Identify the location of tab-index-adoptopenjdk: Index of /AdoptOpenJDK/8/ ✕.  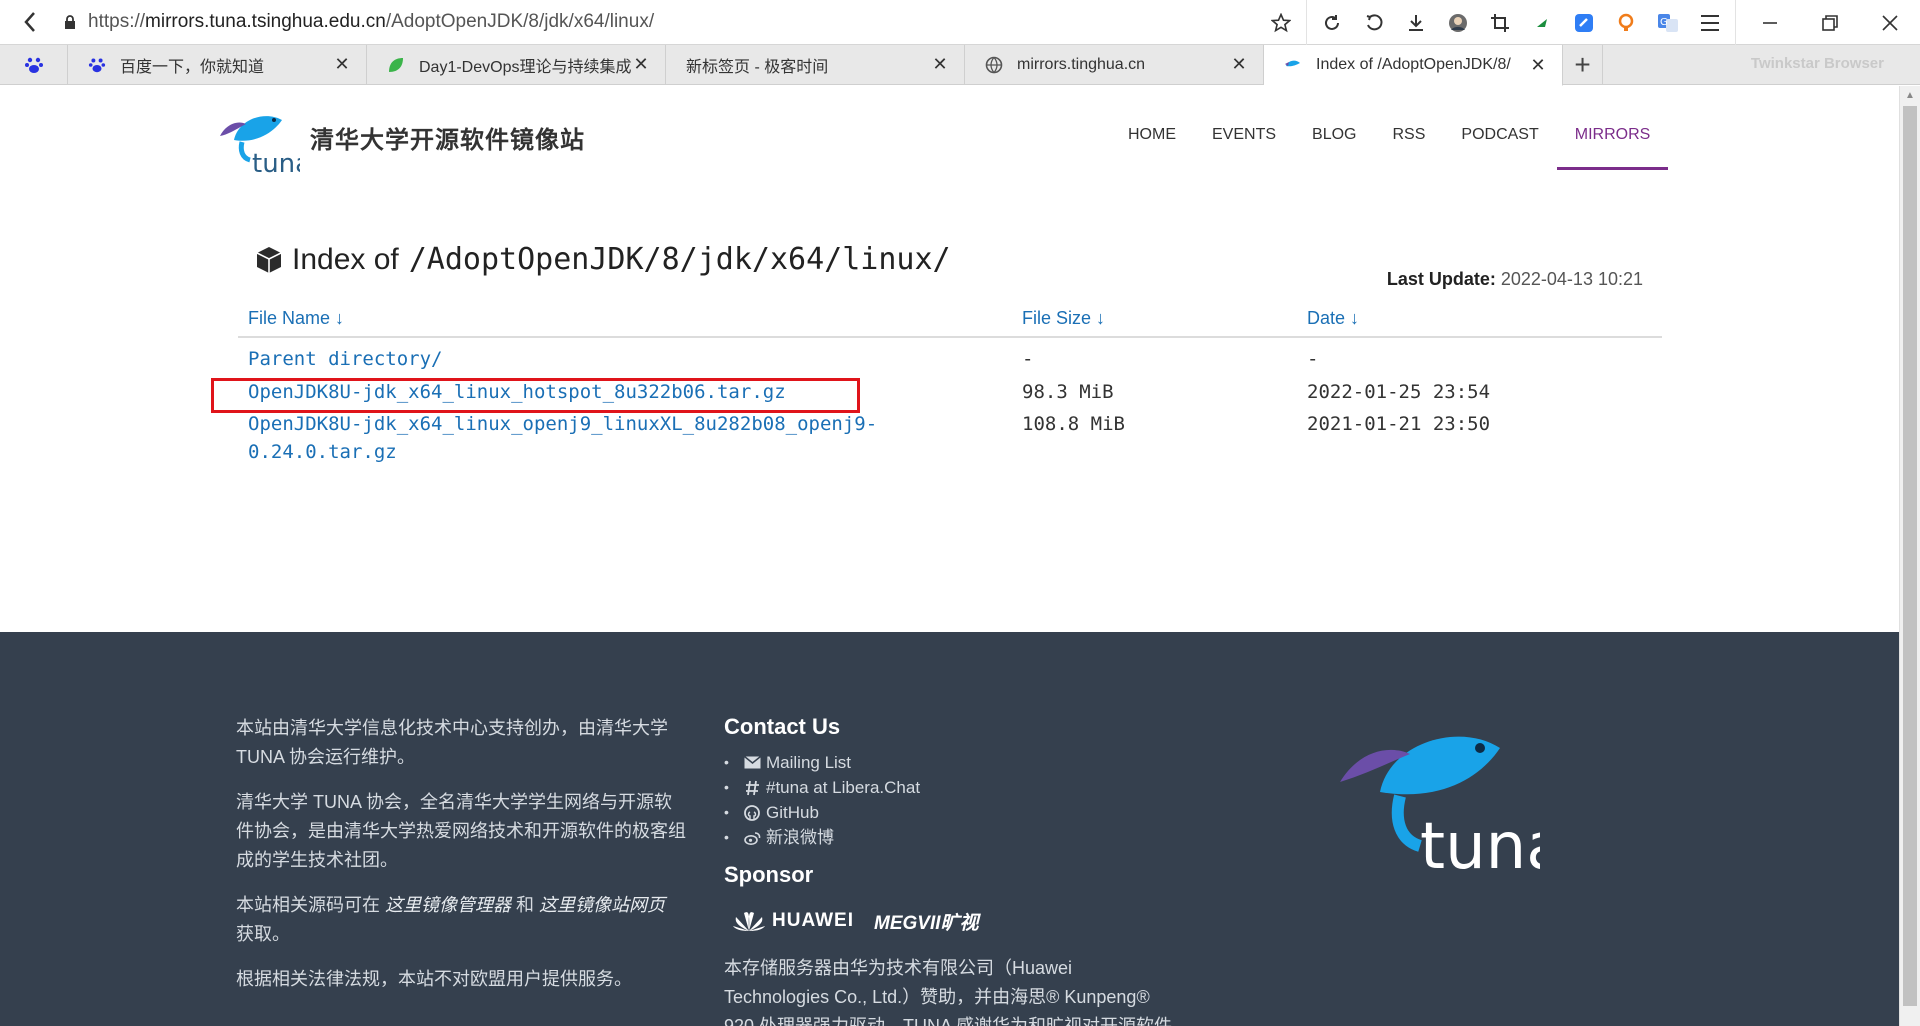
(1413, 65).